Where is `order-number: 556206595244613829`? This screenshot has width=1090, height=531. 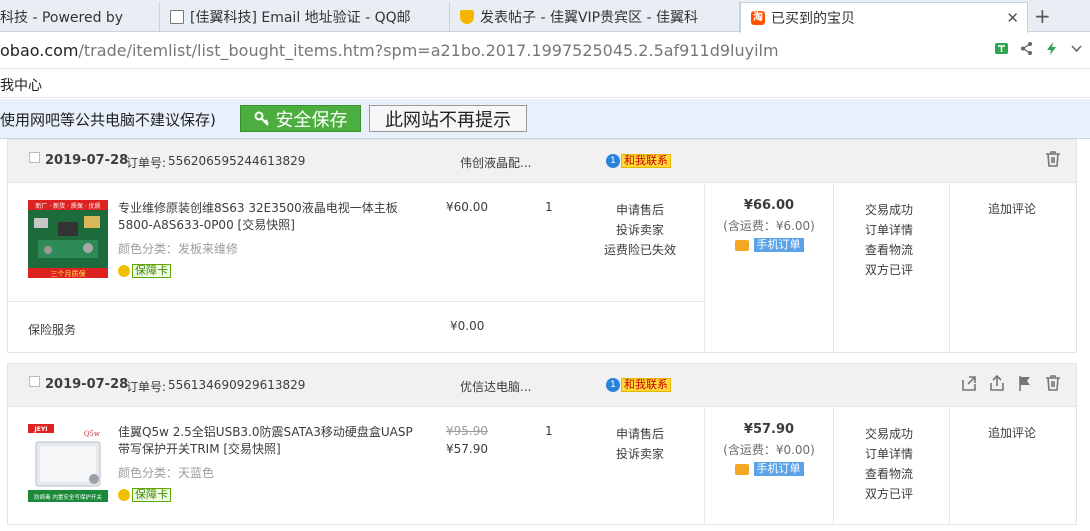
order-number: 556206595244613829 is located at coordinates (237, 161).